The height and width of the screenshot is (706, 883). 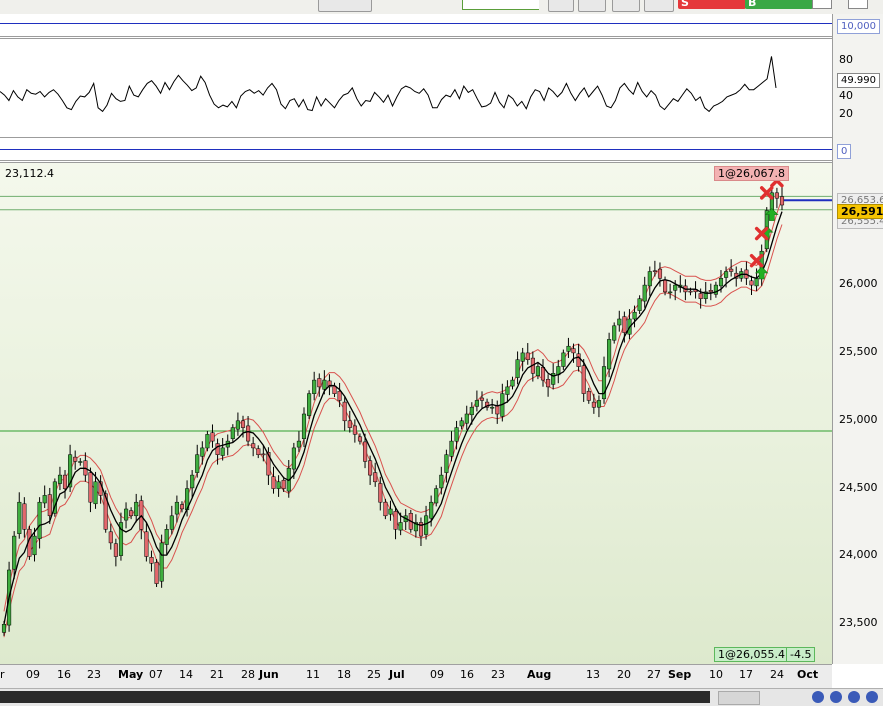 I want to click on toolbar-button-a, so click(x=345, y=6).